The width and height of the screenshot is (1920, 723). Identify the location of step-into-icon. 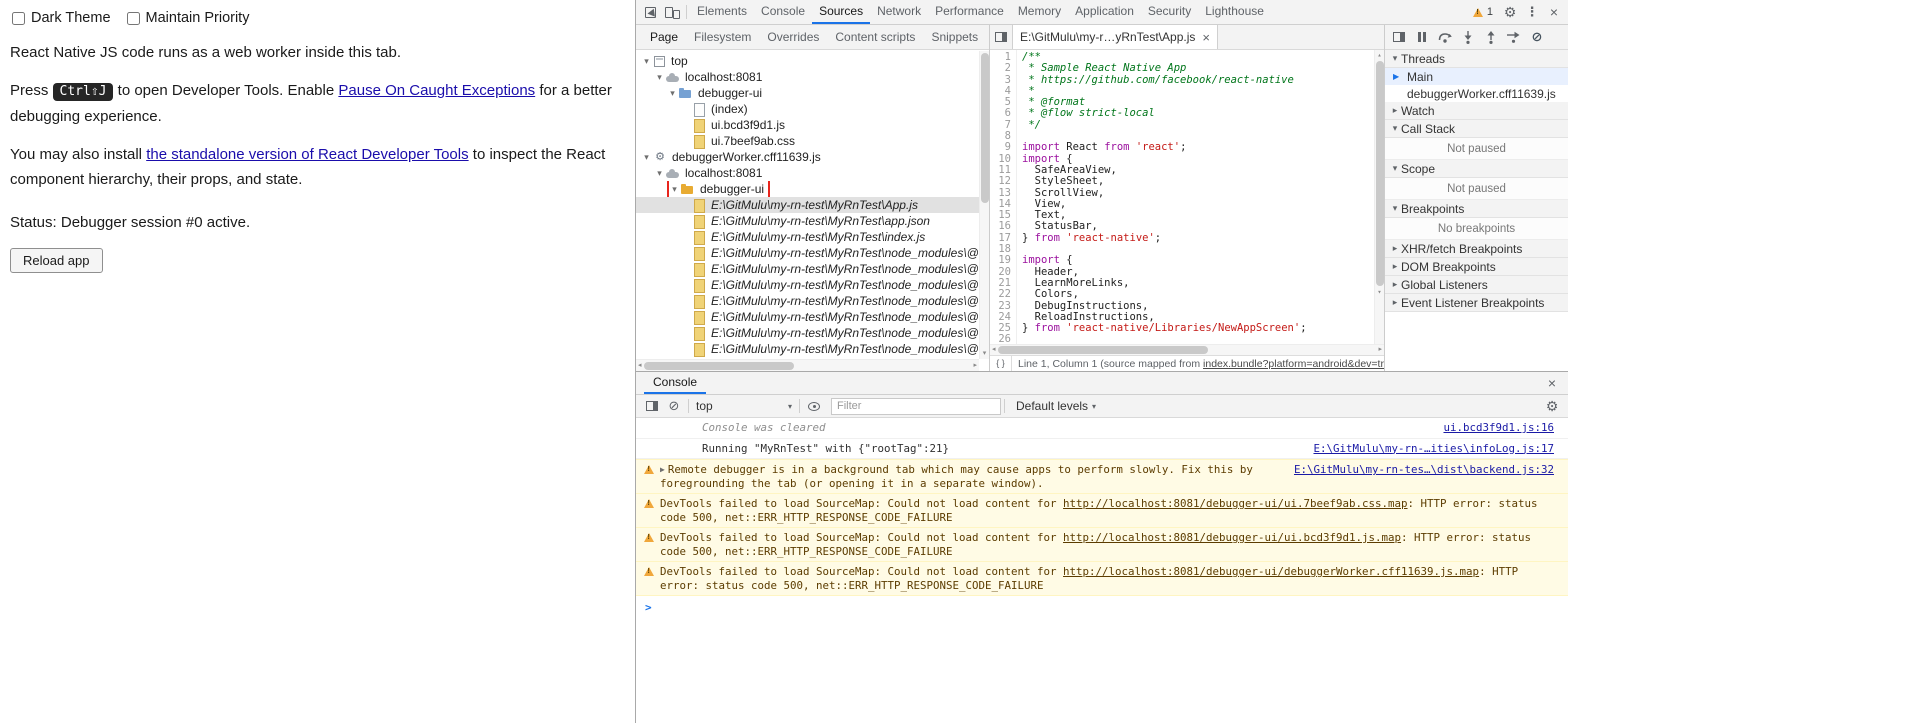
(1468, 37).